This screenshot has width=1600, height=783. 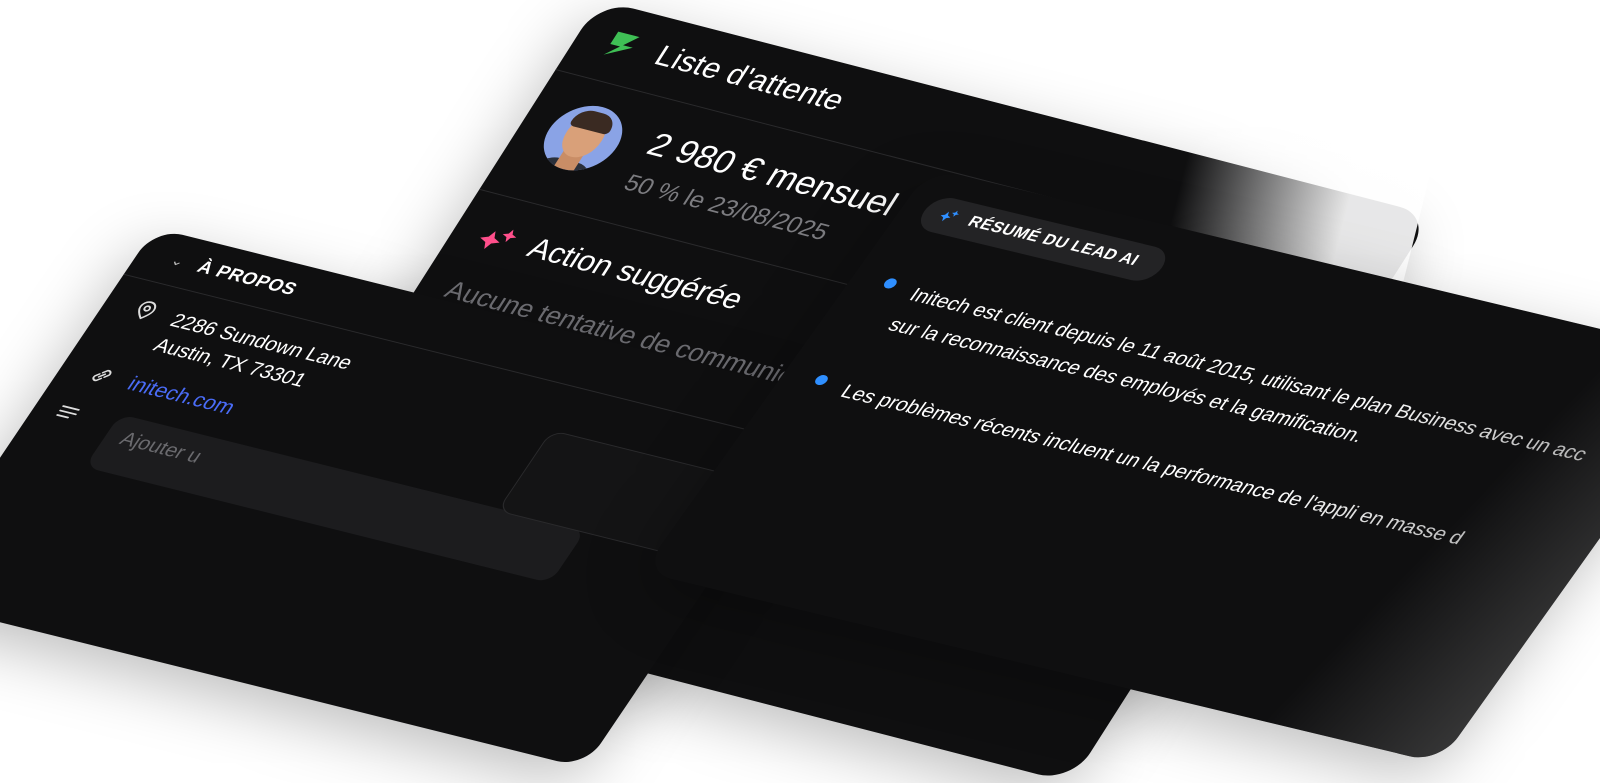 What do you see at coordinates (68, 412) in the screenshot?
I see `text-lines-icon` at bounding box center [68, 412].